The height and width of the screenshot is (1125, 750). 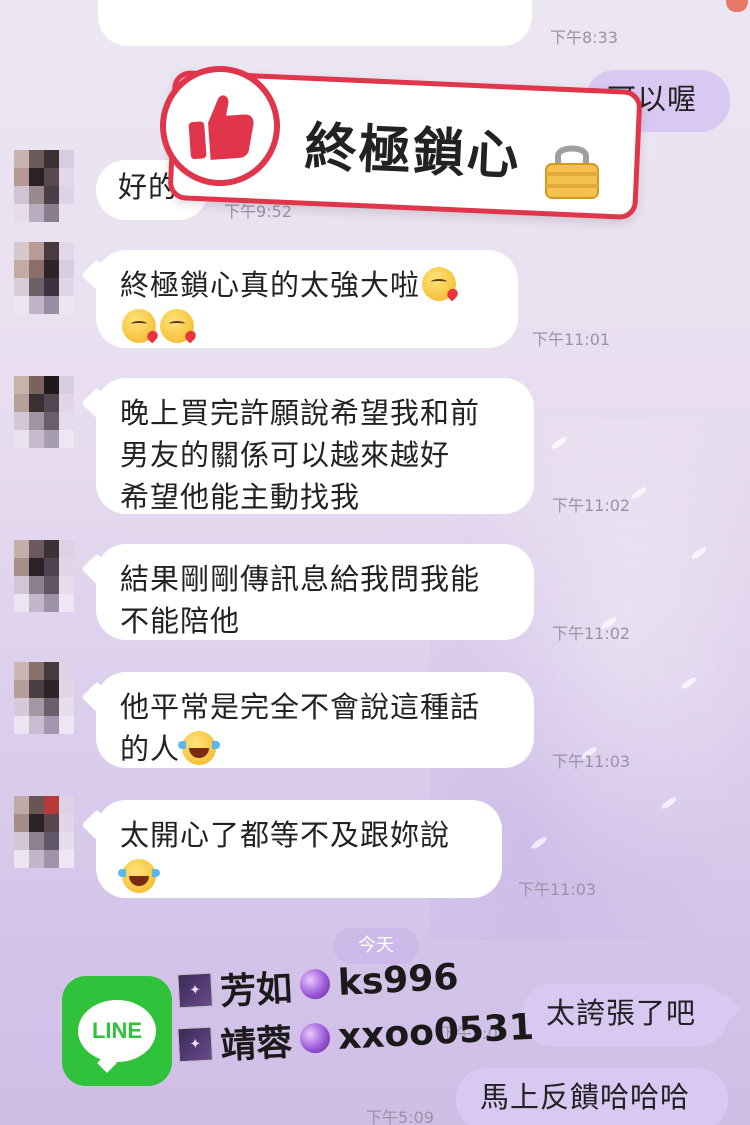 I want to click on message-bubble-incoming: 結果剛剛傳訊息給我問我能 不能陪他, so click(x=307, y=592).